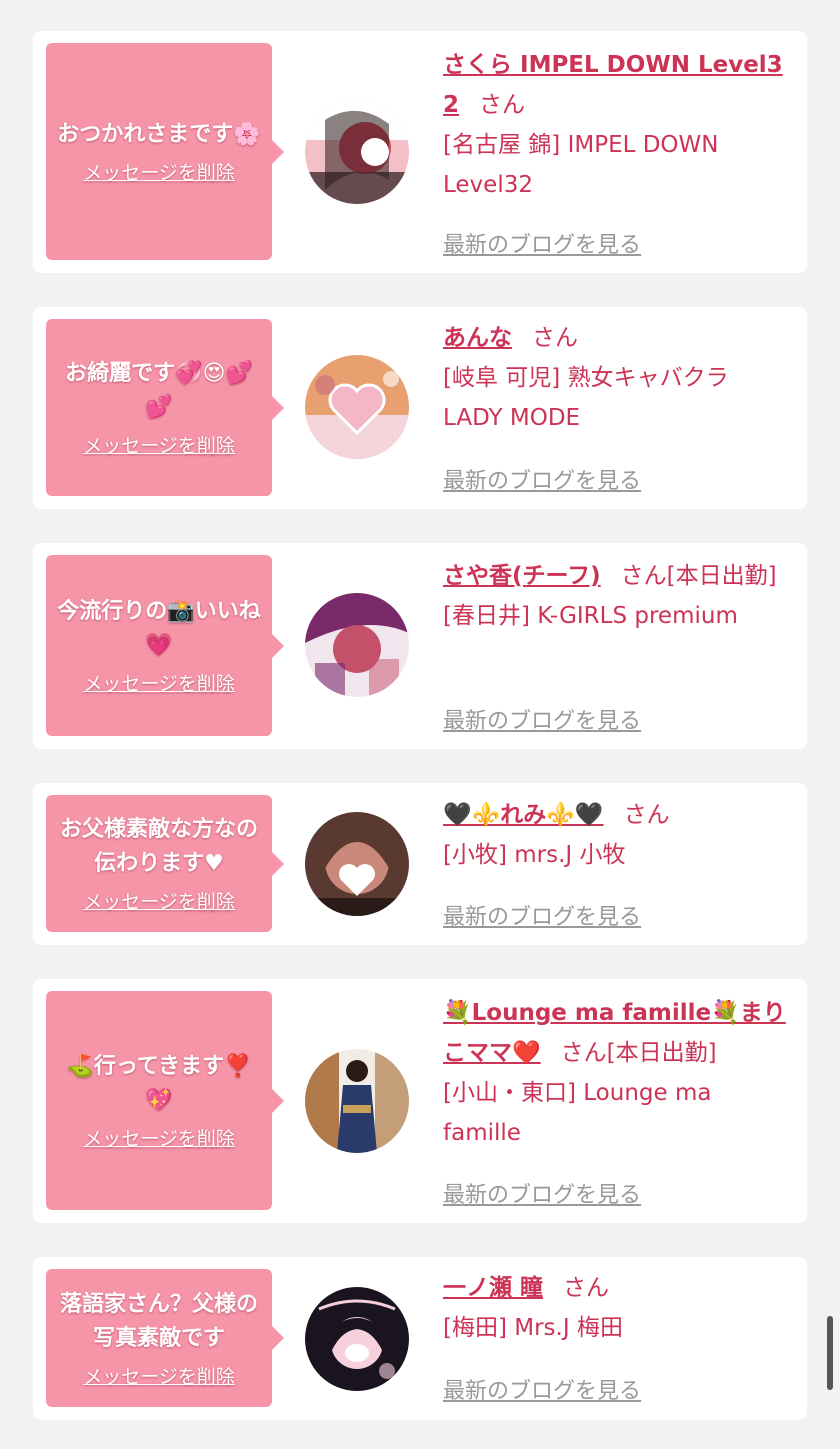 The height and width of the screenshot is (1449, 840). What do you see at coordinates (581, 165) in the screenshot?
I see `shop-name: [名古屋 錦] IMPEL DOWN Level32` at bounding box center [581, 165].